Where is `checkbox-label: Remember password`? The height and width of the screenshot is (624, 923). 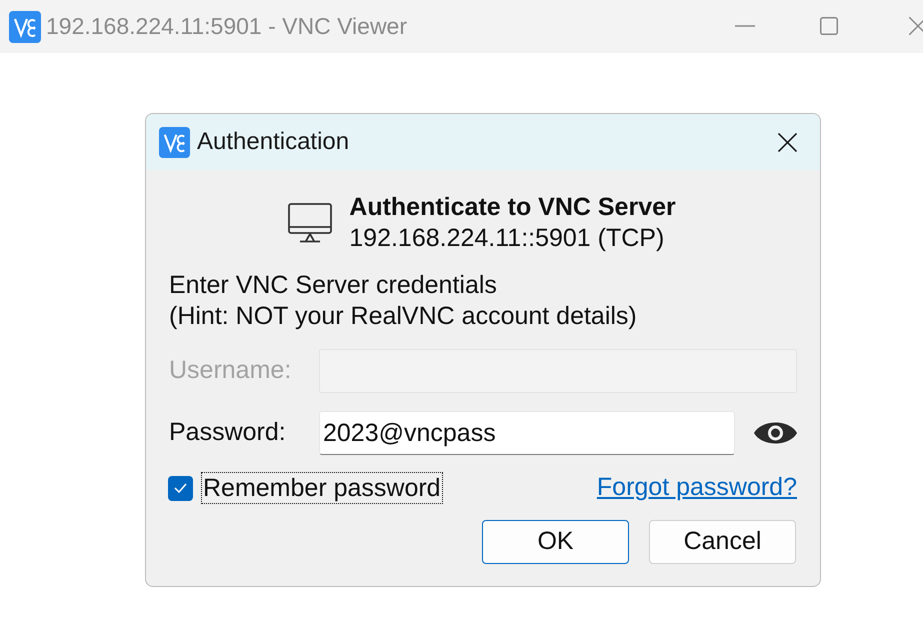
checkbox-label: Remember password is located at coordinates (322, 488).